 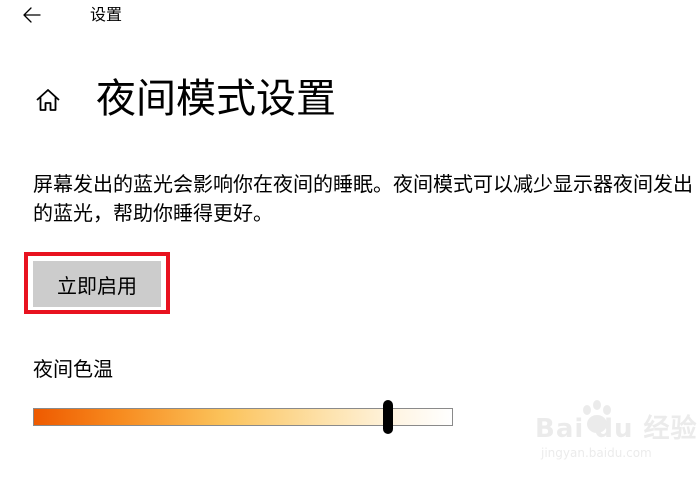 I want to click on title-bar: 设置, so click(x=350, y=16).